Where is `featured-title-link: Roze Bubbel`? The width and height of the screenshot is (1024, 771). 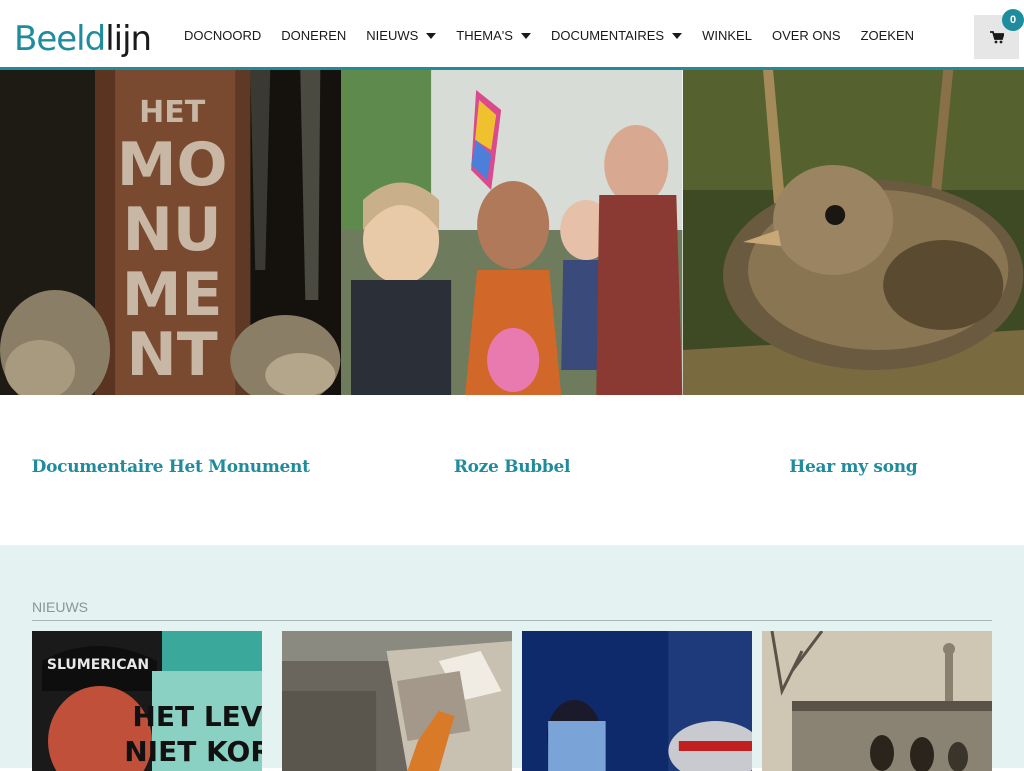
featured-title-link: Roze Bubbel is located at coordinates (512, 501).